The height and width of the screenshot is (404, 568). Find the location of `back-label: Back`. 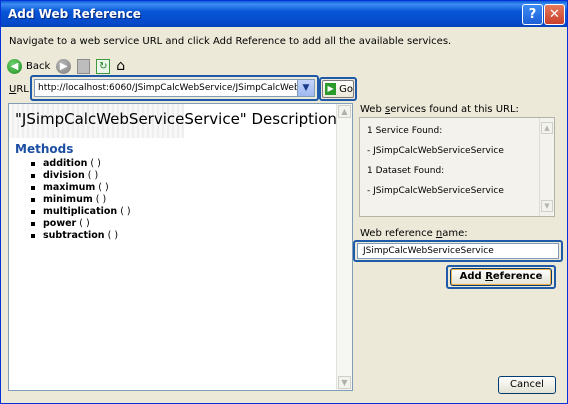

back-label: Back is located at coordinates (38, 66).